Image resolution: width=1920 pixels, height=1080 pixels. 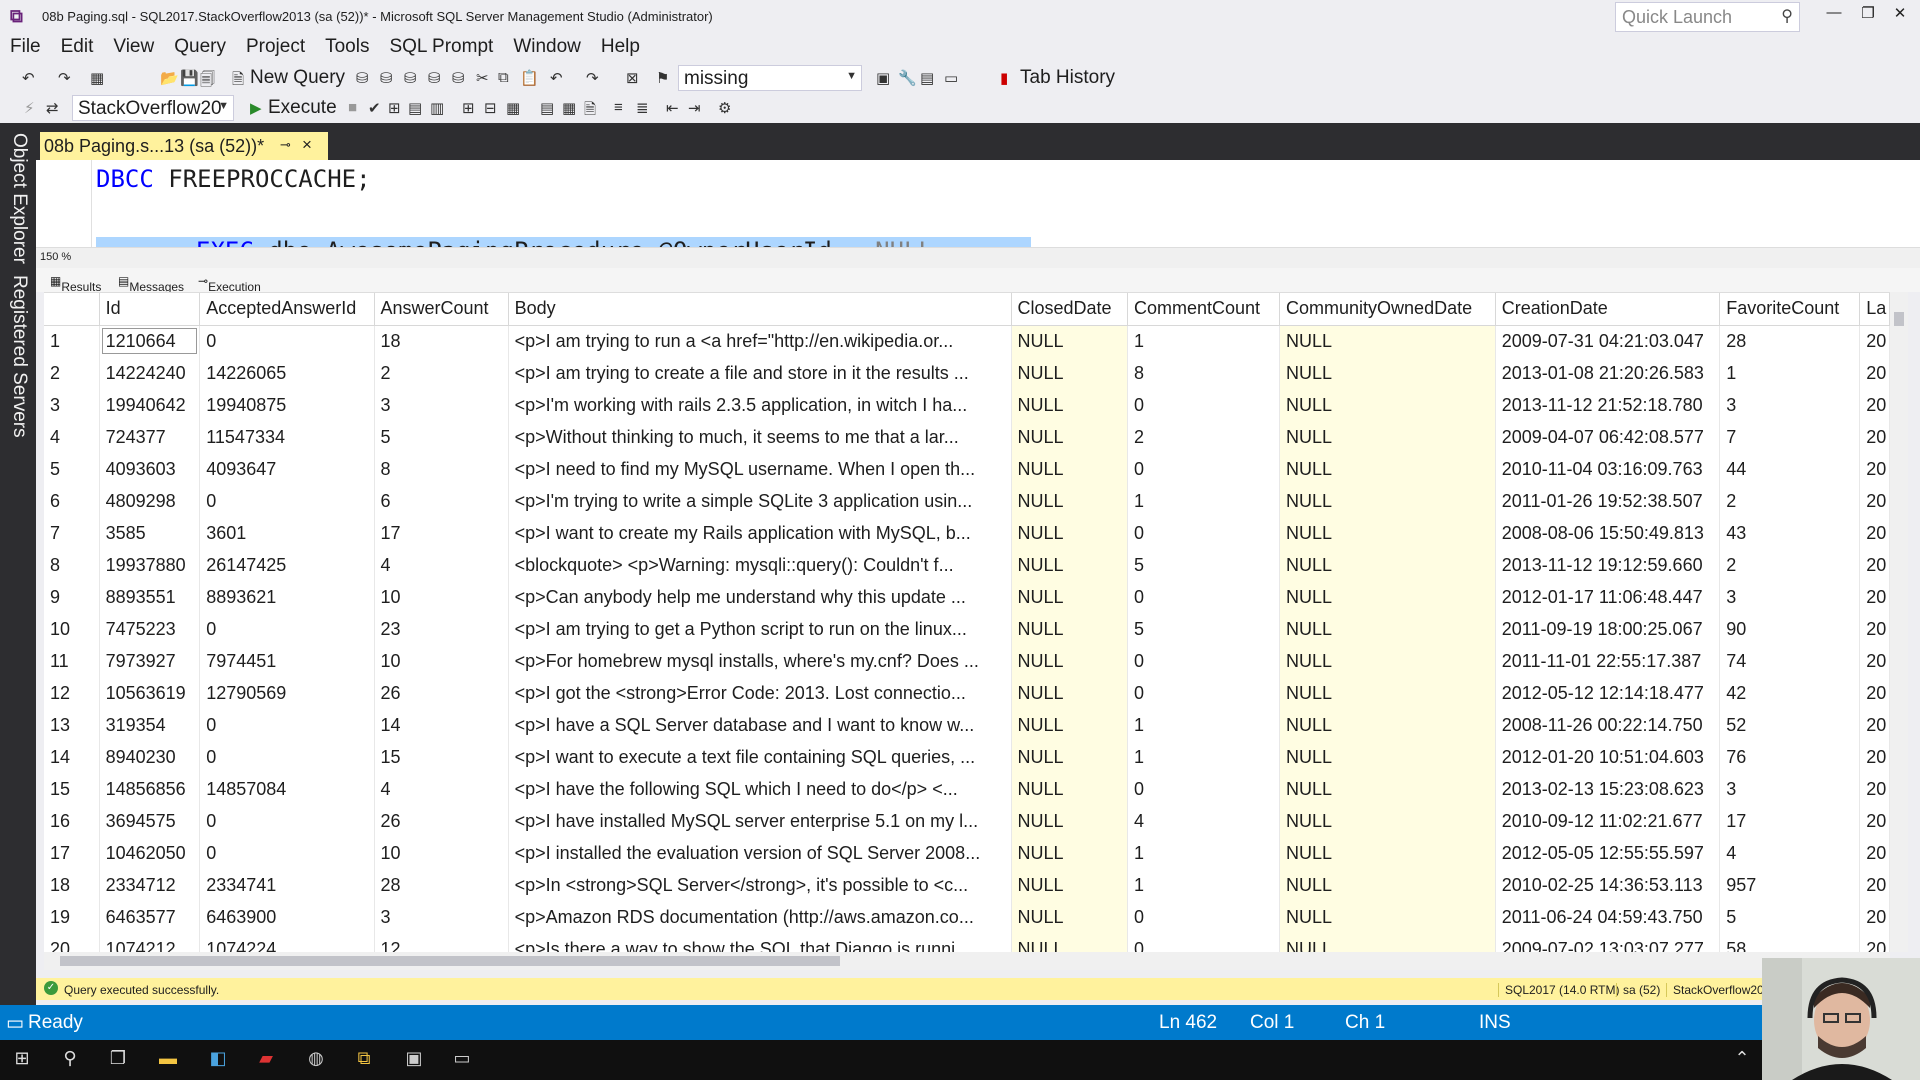 What do you see at coordinates (150, 725) in the screenshot?
I see `grid-cell: 319354` at bounding box center [150, 725].